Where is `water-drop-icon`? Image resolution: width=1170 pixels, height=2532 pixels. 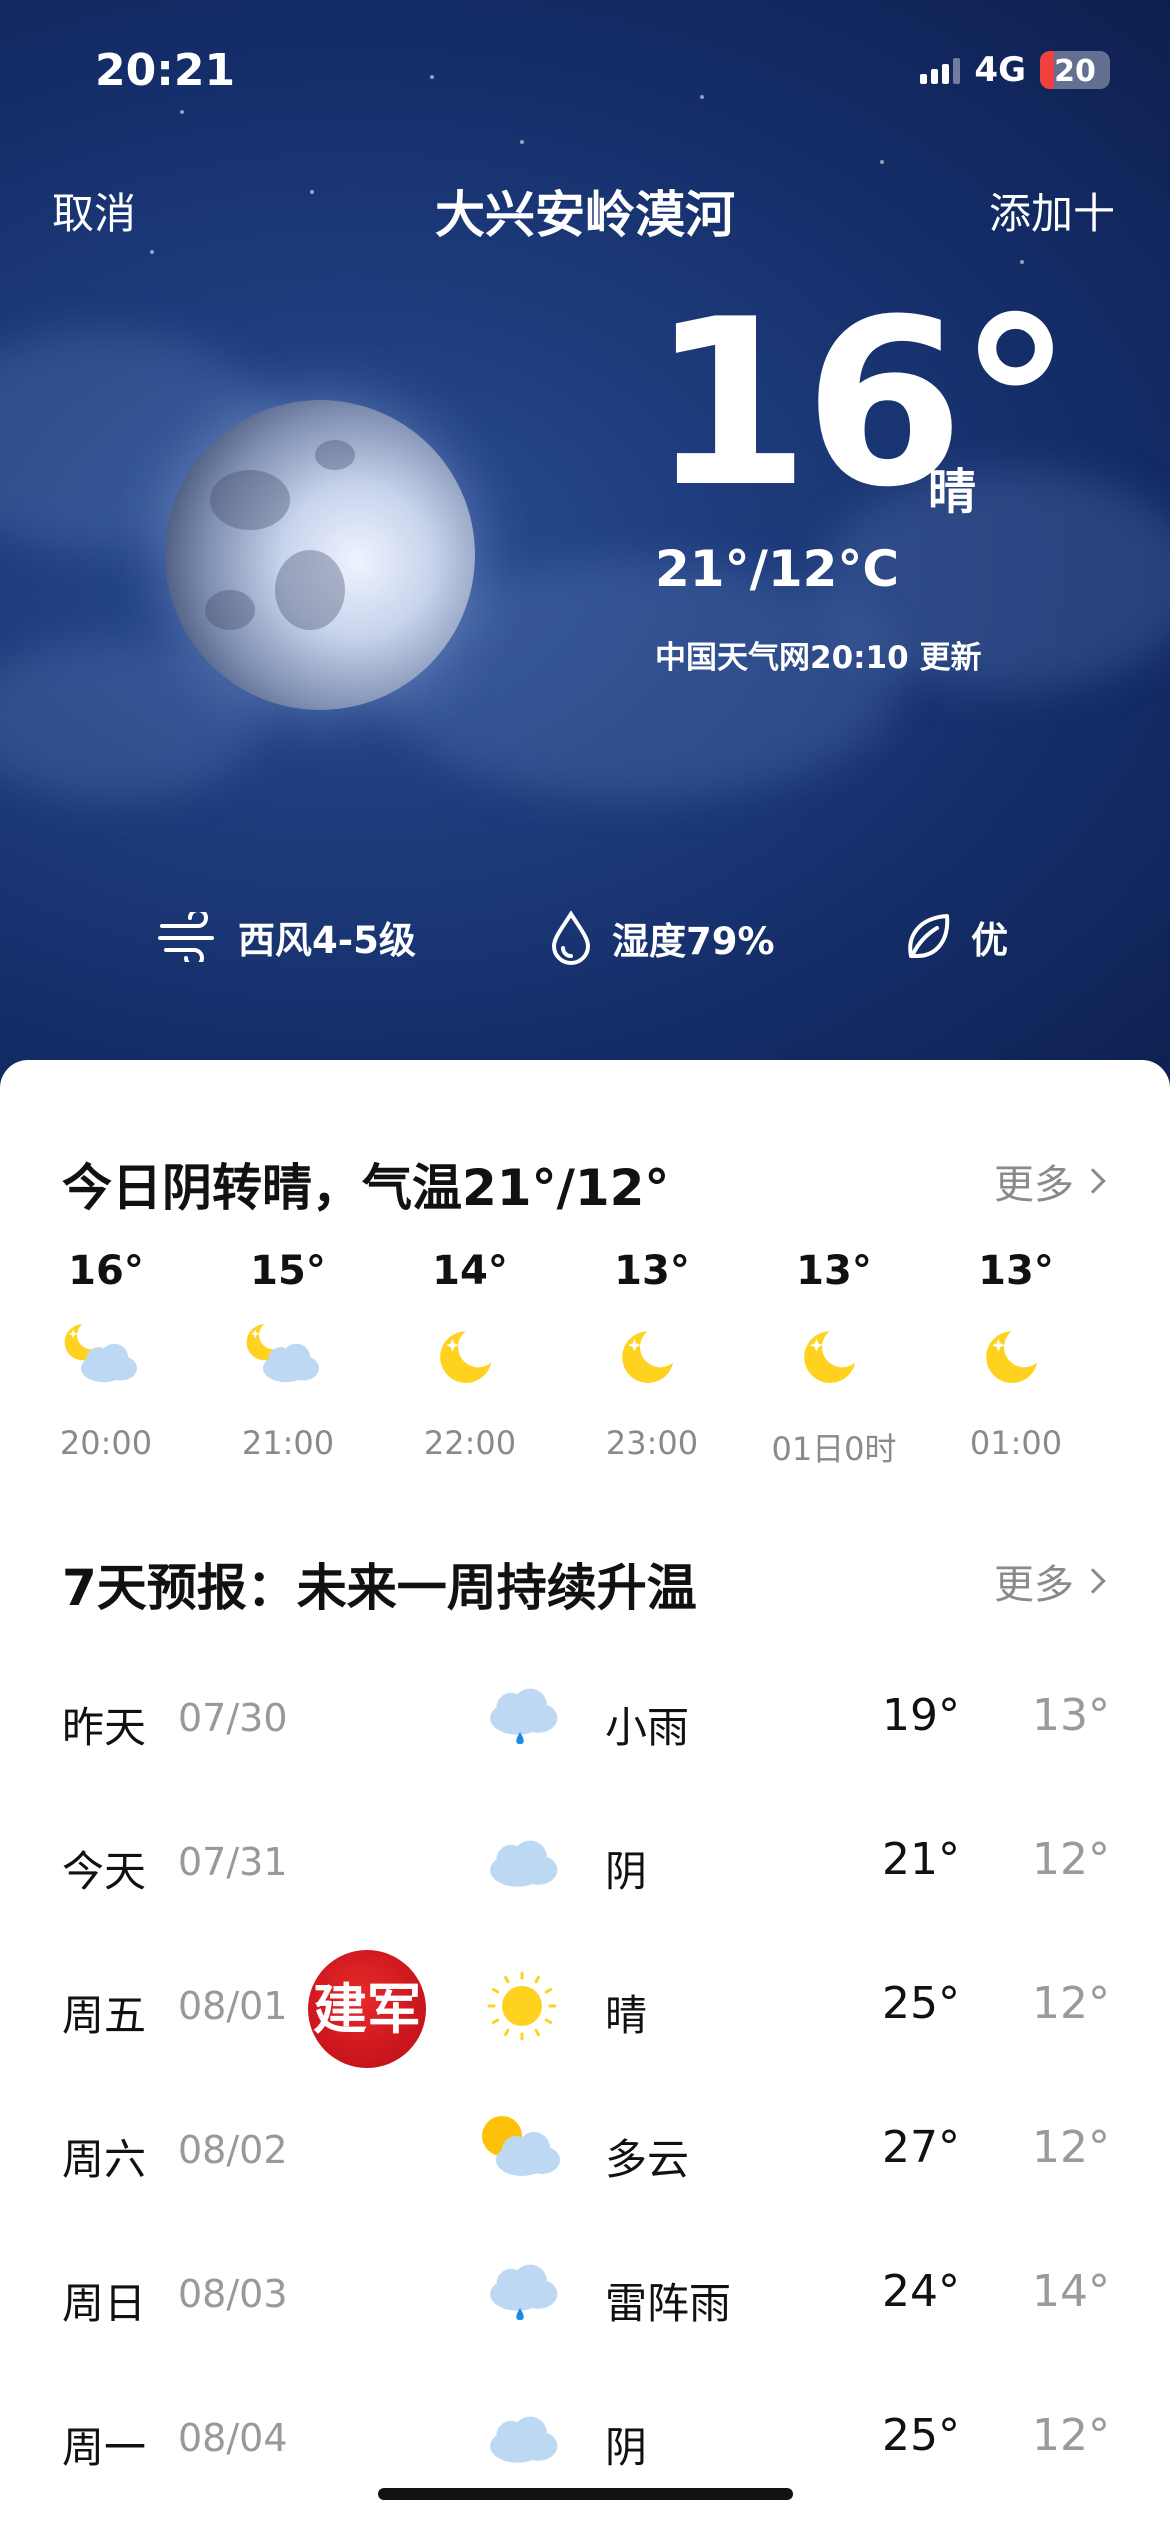
water-drop-icon is located at coordinates (571, 937).